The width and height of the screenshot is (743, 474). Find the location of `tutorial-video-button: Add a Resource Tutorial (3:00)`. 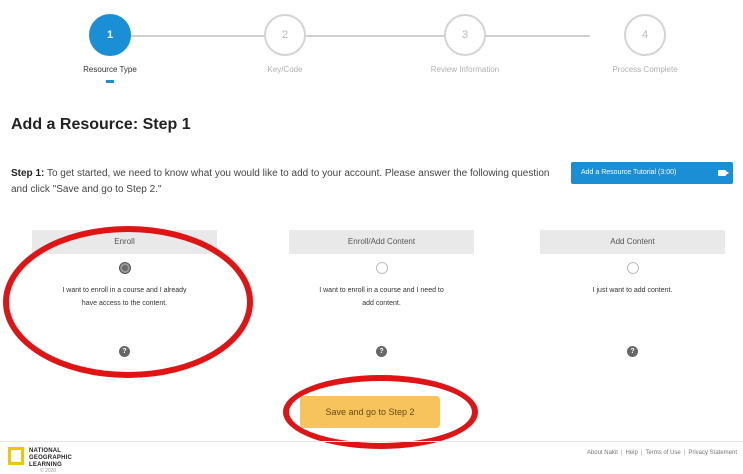

tutorial-video-button: Add a Resource Tutorial (3:00) is located at coordinates (652, 173).